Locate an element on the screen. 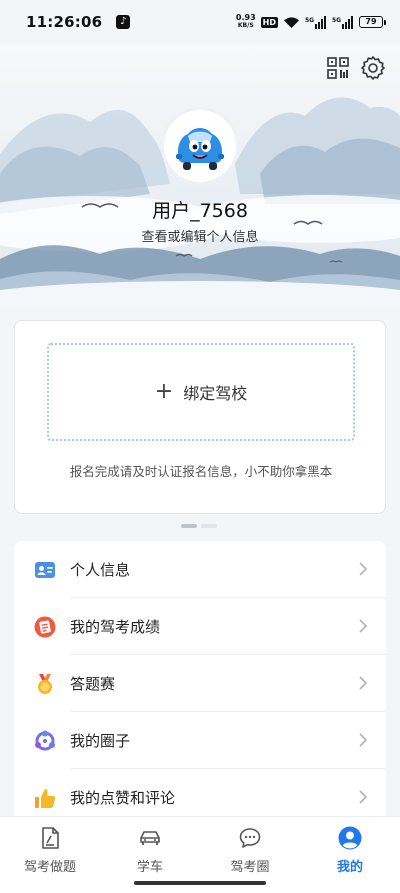 This screenshot has width=400, height=893. gear-icon is located at coordinates (373, 68).